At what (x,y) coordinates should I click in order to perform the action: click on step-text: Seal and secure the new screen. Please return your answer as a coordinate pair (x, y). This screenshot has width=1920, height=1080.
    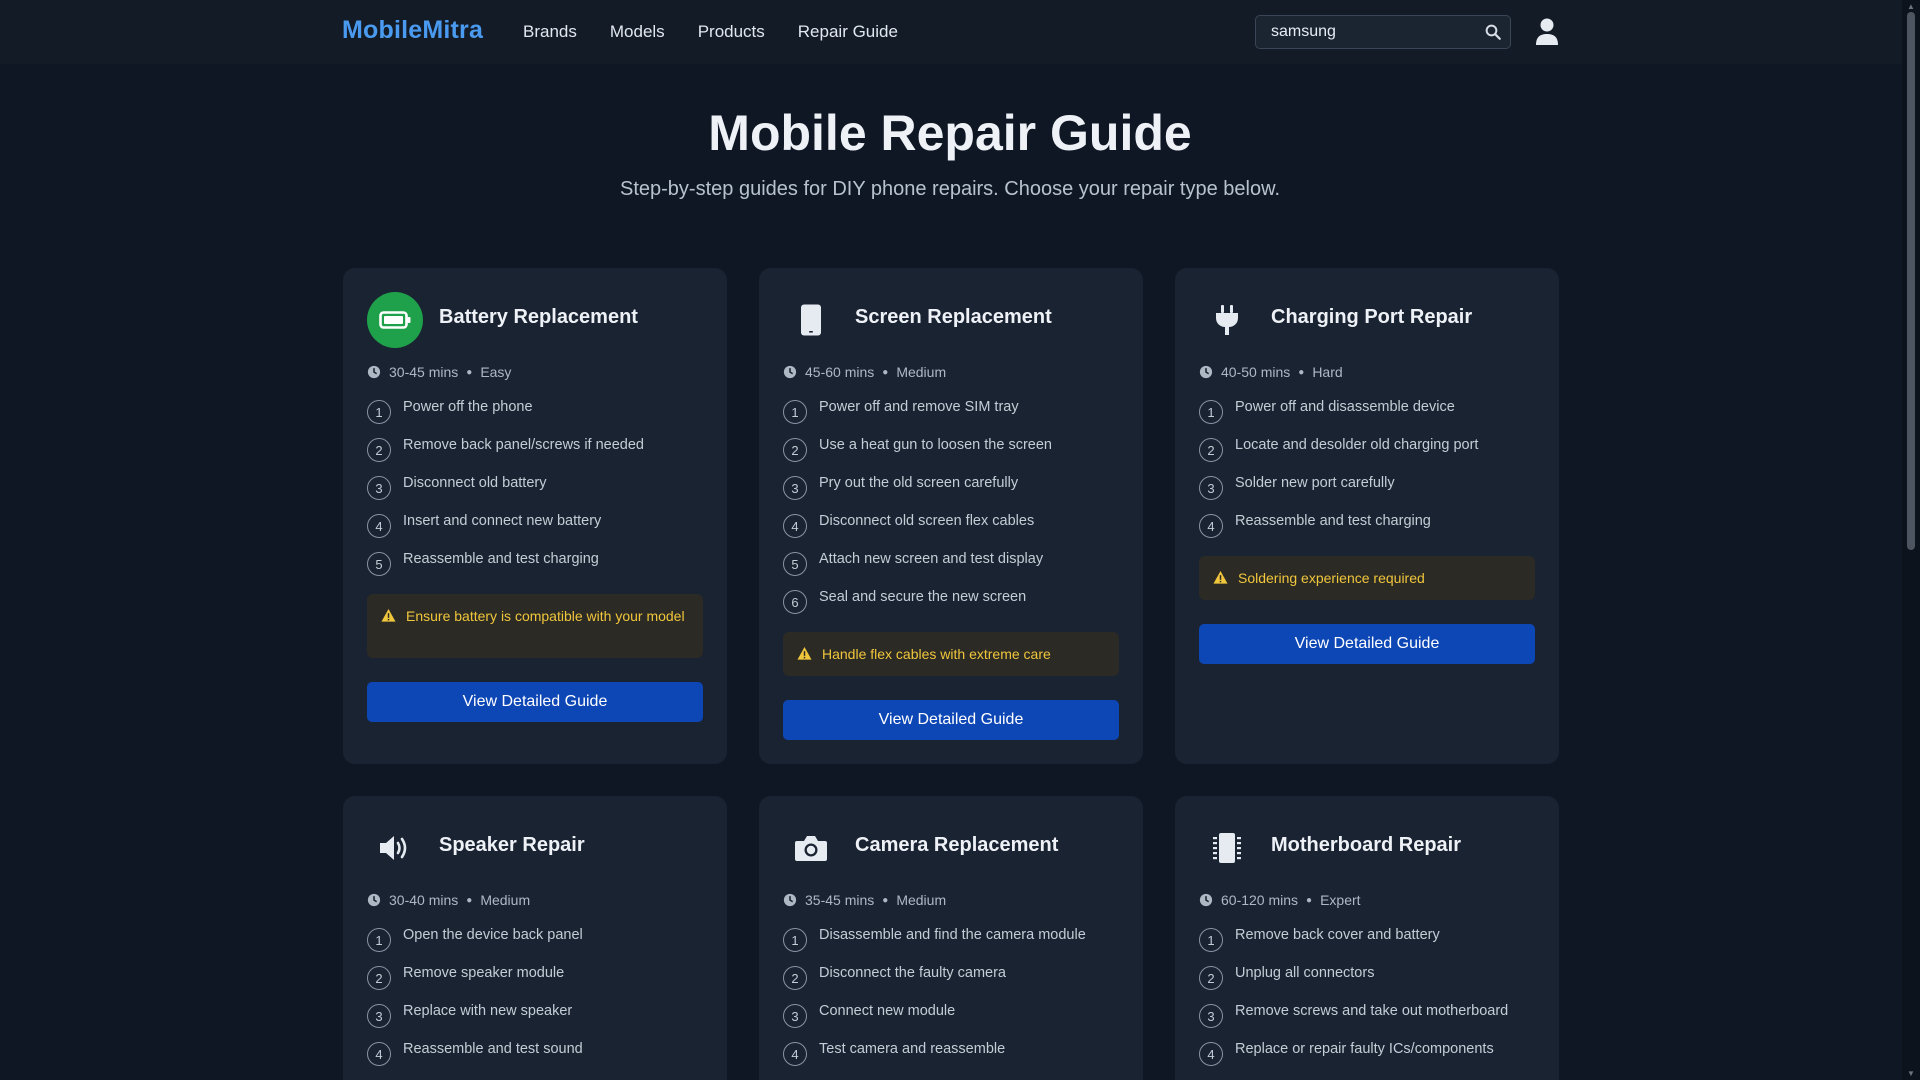
    Looking at the image, I should click on (923, 597).